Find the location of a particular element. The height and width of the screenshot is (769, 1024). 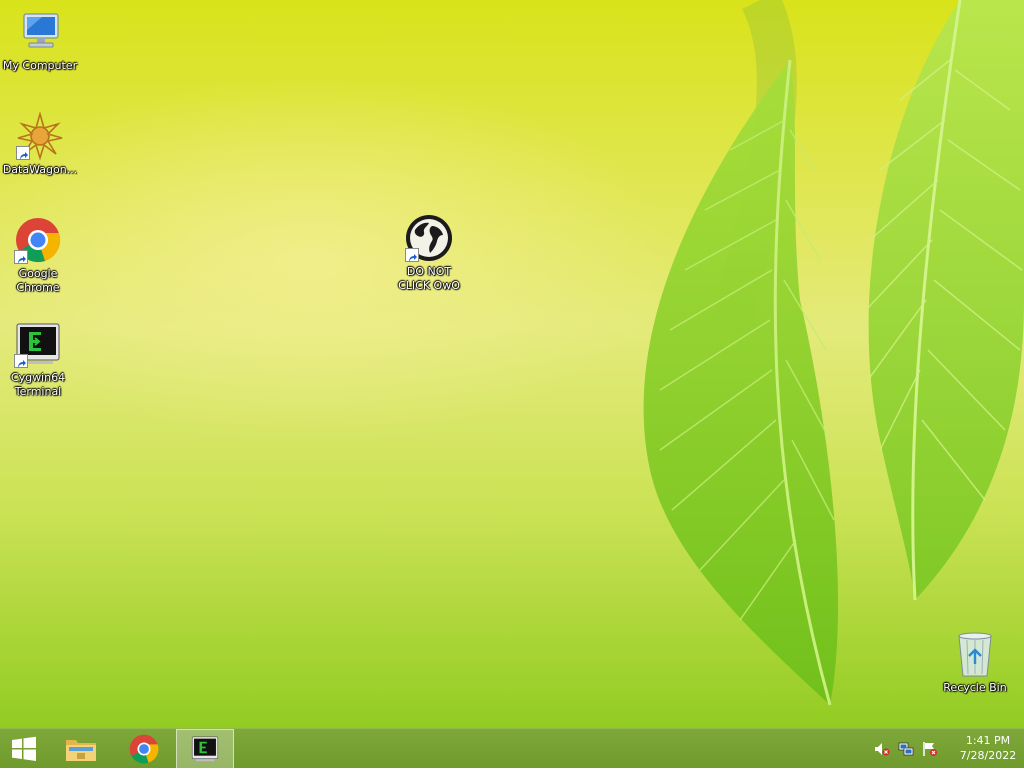

icon-label: Google Chrome is located at coordinates (38, 280).